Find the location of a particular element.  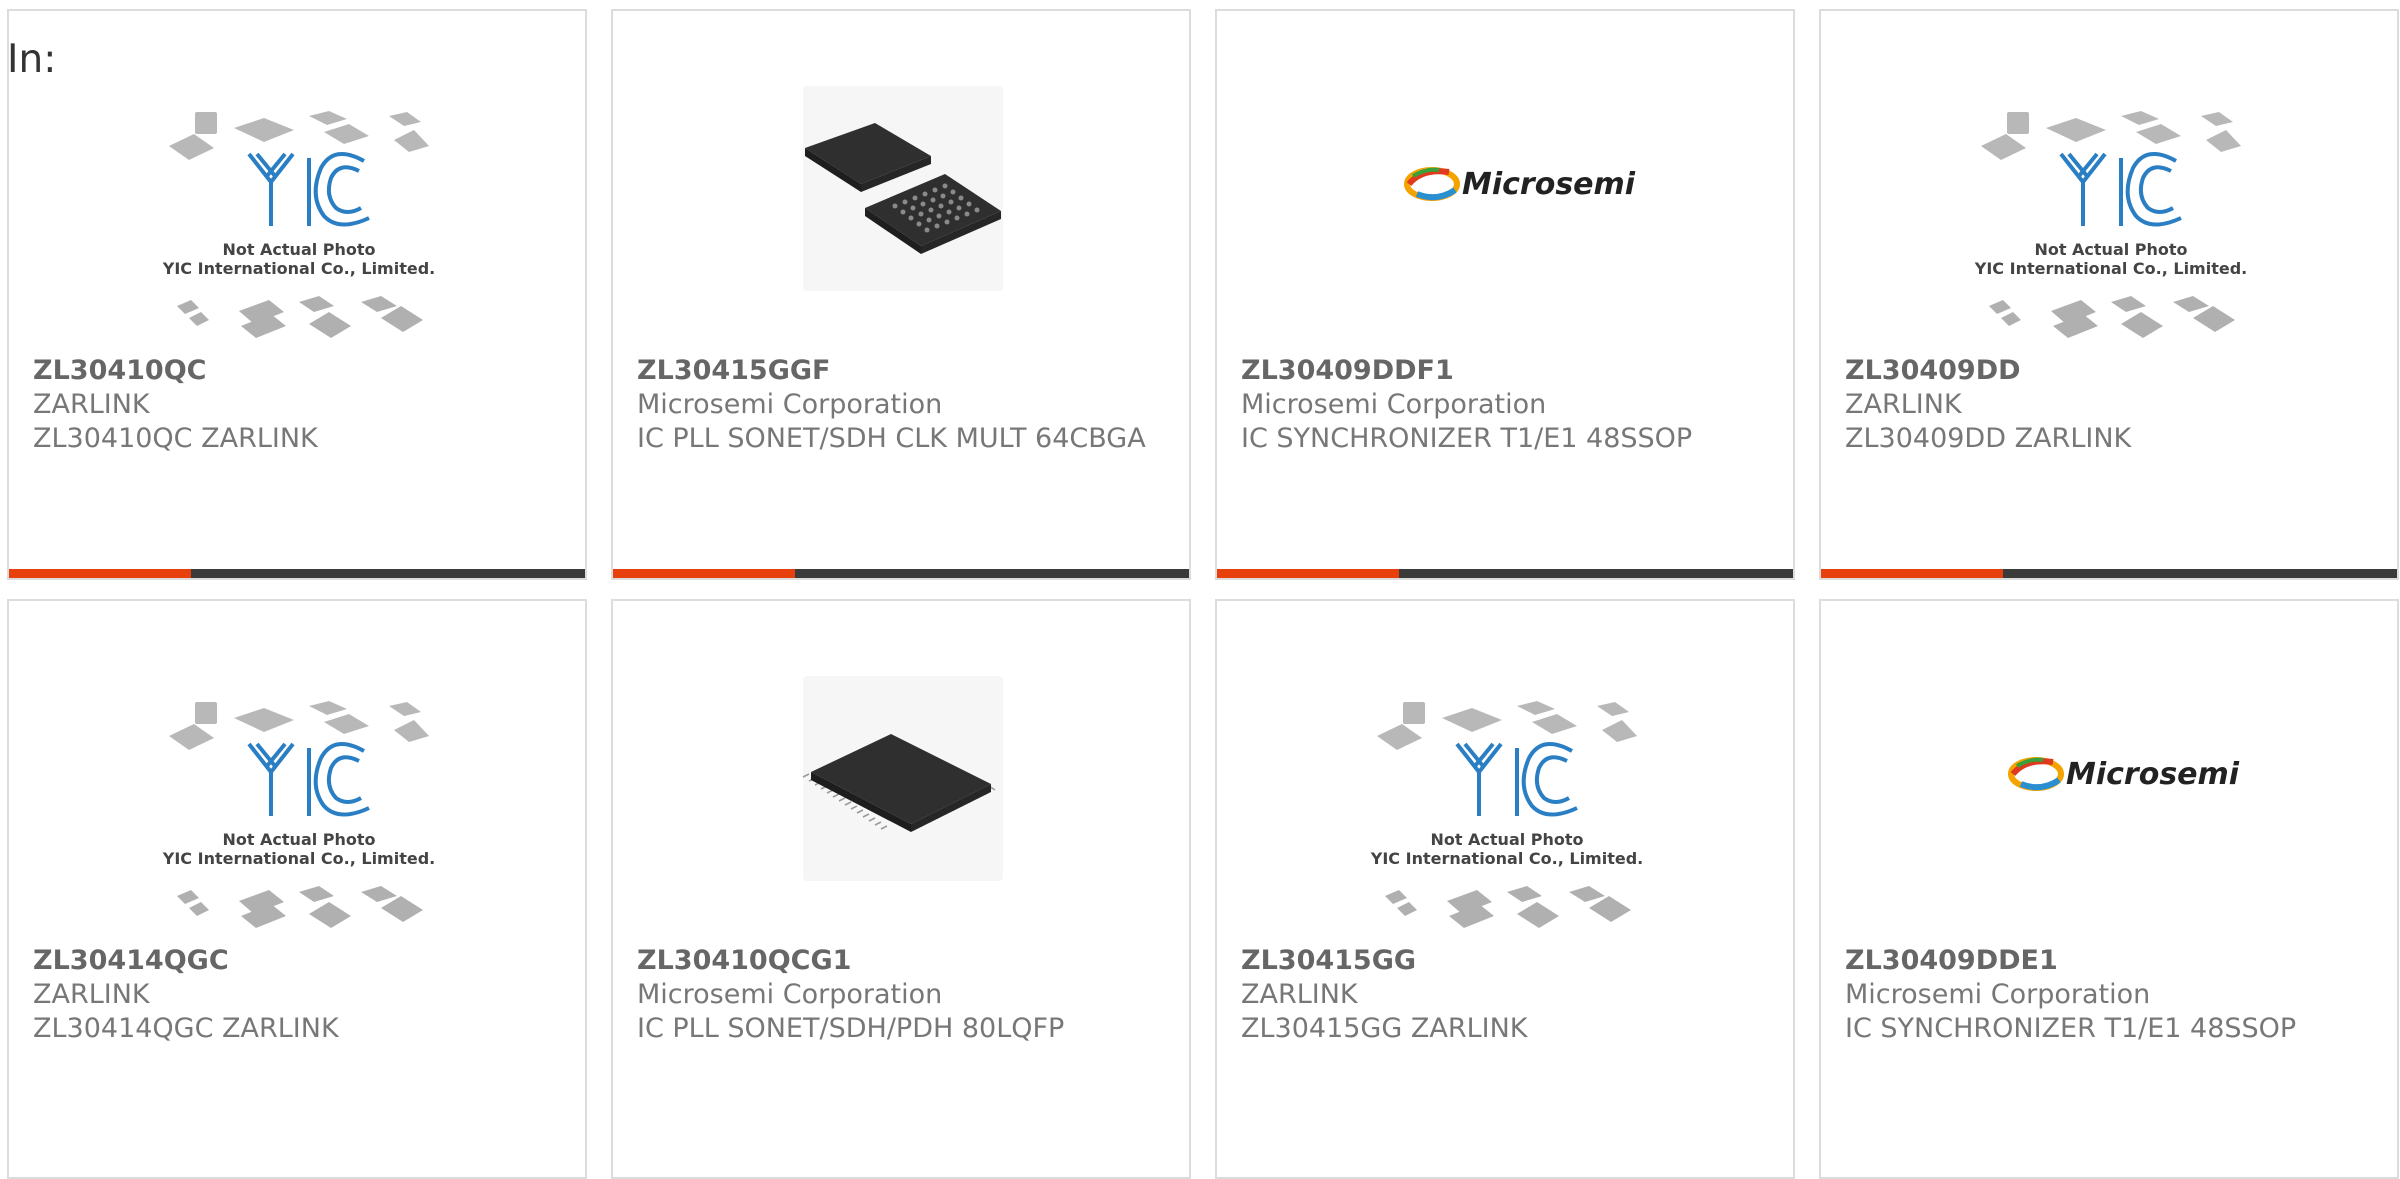

part-number: ZL30410QC is located at coordinates (299, 371).